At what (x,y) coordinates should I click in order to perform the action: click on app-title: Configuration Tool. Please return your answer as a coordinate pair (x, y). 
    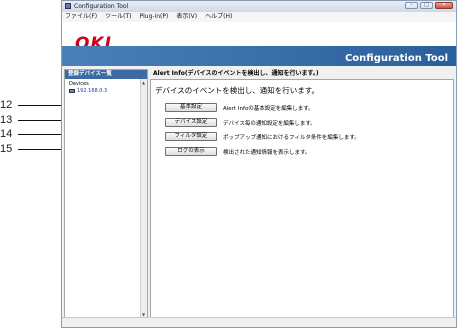
    Looking at the image, I should click on (396, 58).